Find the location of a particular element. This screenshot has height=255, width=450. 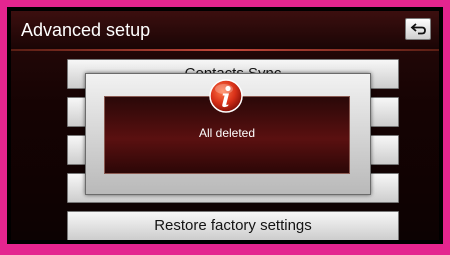

header-bar: Advanced setup is located at coordinates (225, 30).